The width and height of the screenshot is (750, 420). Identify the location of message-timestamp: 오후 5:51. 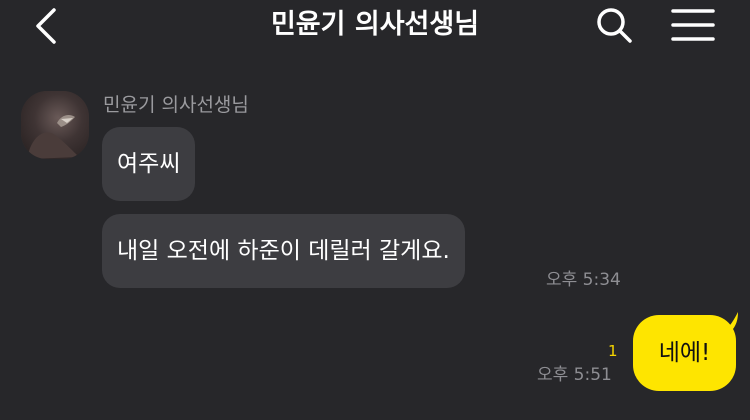
(574, 375).